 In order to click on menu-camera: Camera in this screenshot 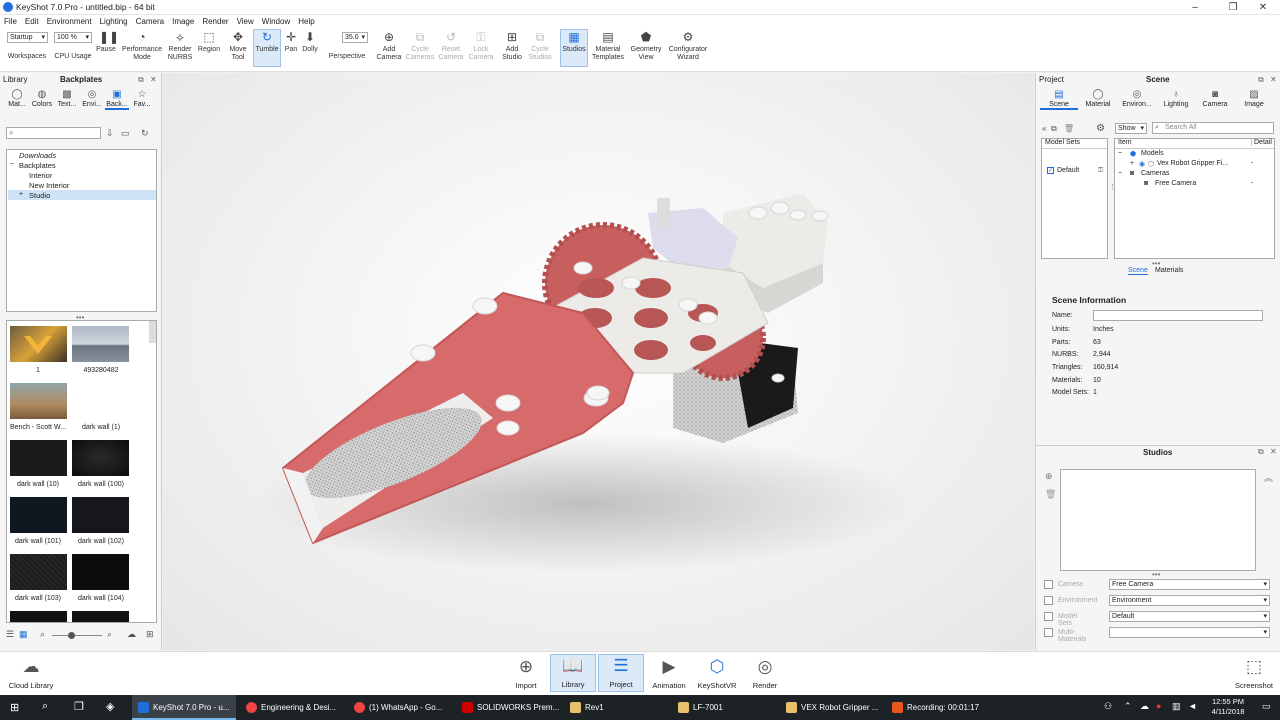, I will do `click(150, 21)`.